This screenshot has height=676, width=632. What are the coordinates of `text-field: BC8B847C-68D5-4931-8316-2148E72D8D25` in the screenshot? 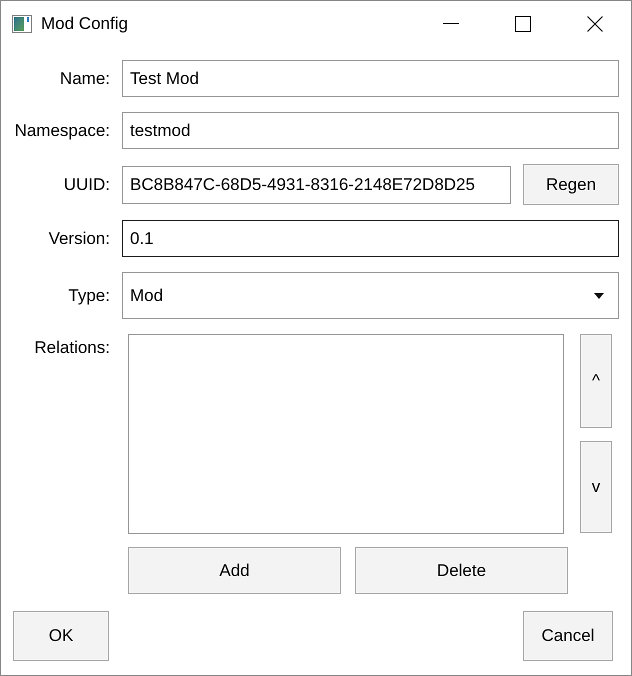 It's located at (316, 185).